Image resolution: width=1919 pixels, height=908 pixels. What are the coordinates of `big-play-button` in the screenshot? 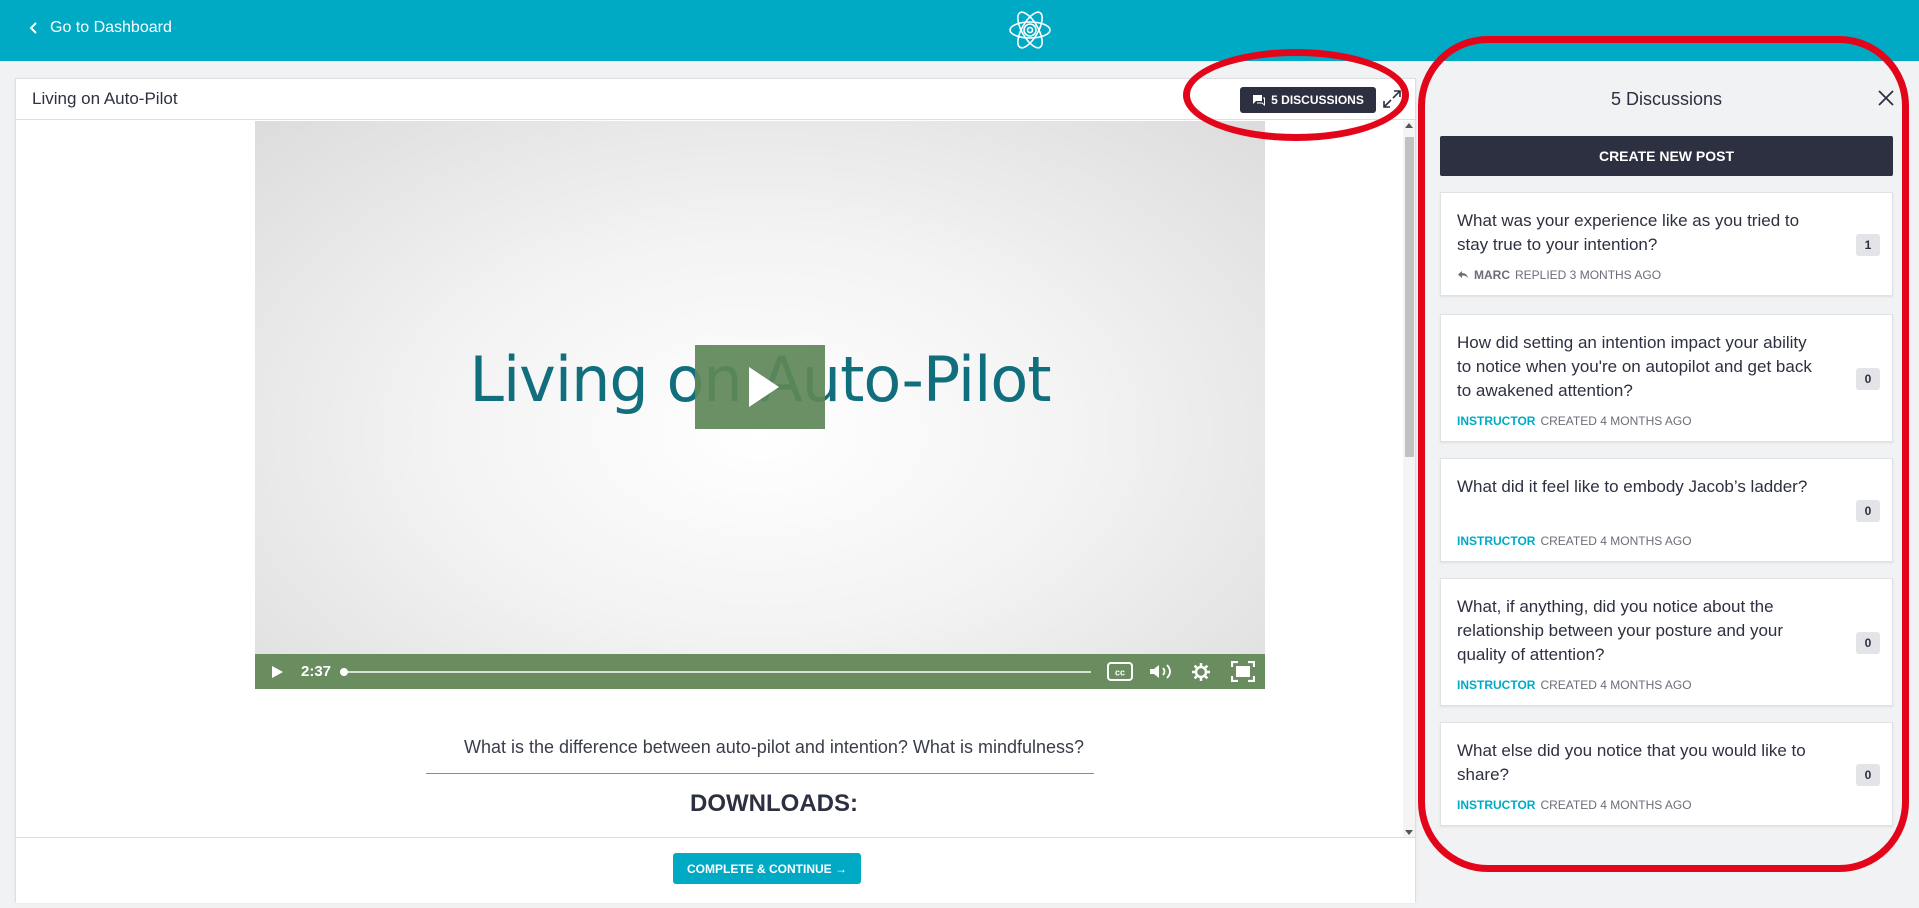 It's located at (760, 387).